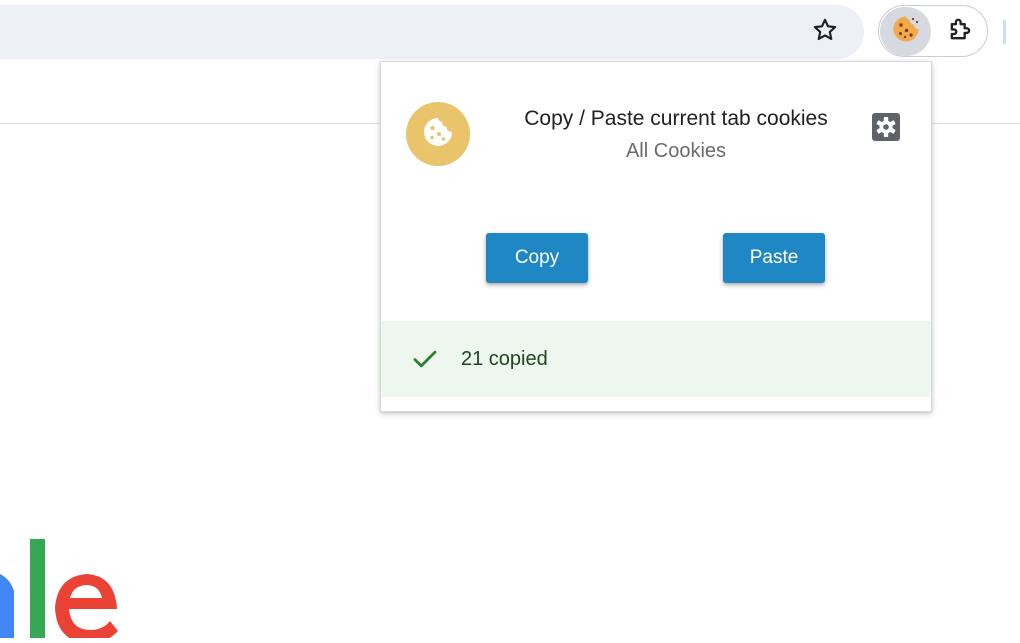 This screenshot has height=643, width=1020. I want to click on address-bar, so click(432, 32).